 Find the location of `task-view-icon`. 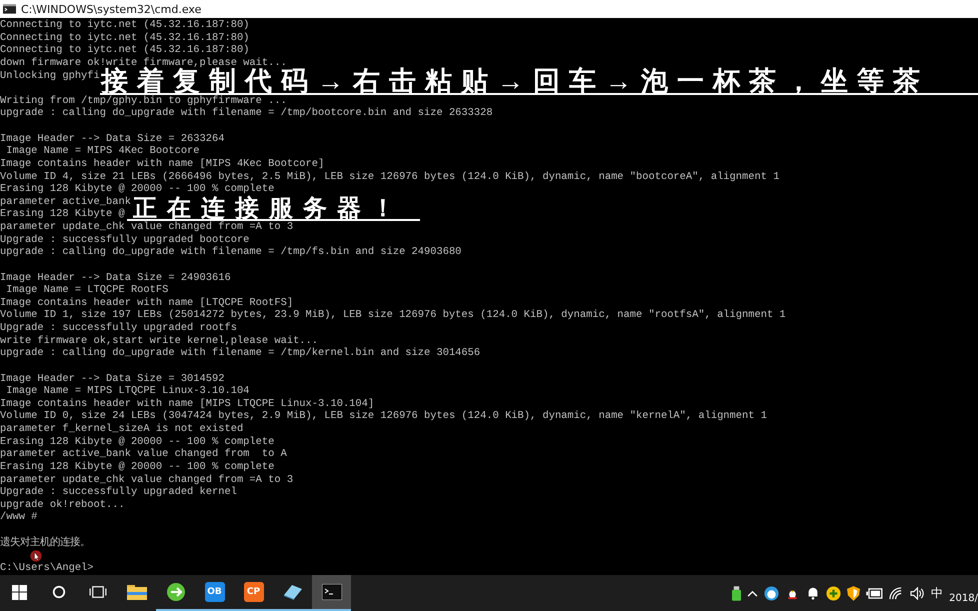

task-view-icon is located at coordinates (97, 592).